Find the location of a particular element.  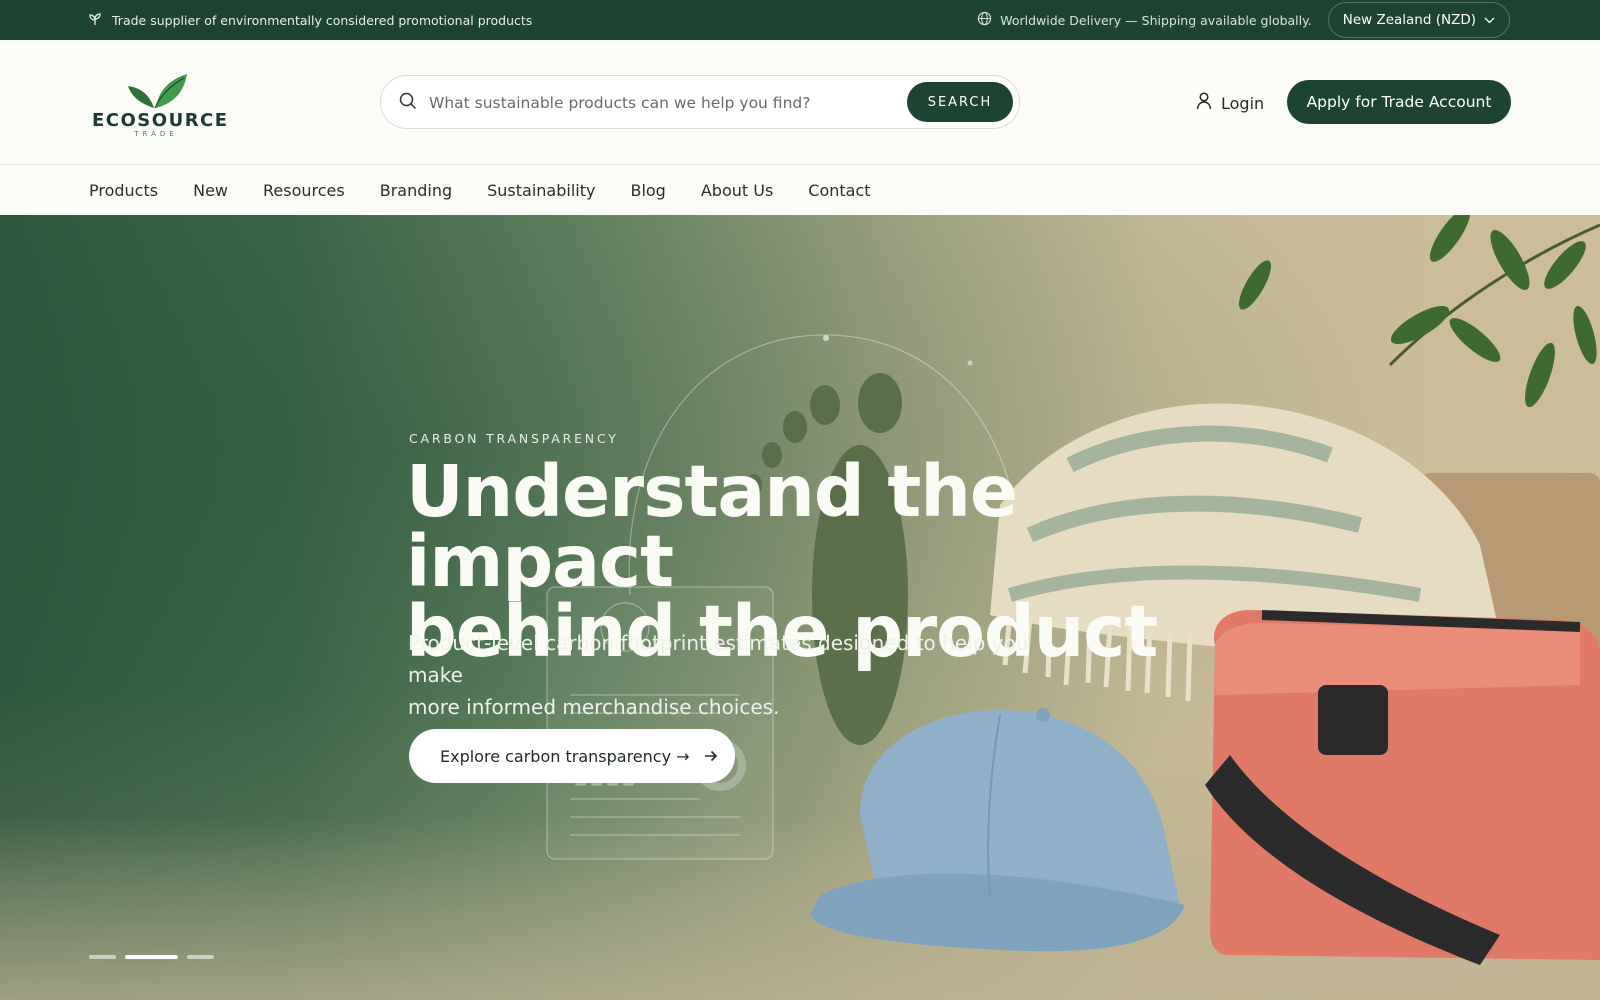

carousel-indicators is located at coordinates (151, 957).